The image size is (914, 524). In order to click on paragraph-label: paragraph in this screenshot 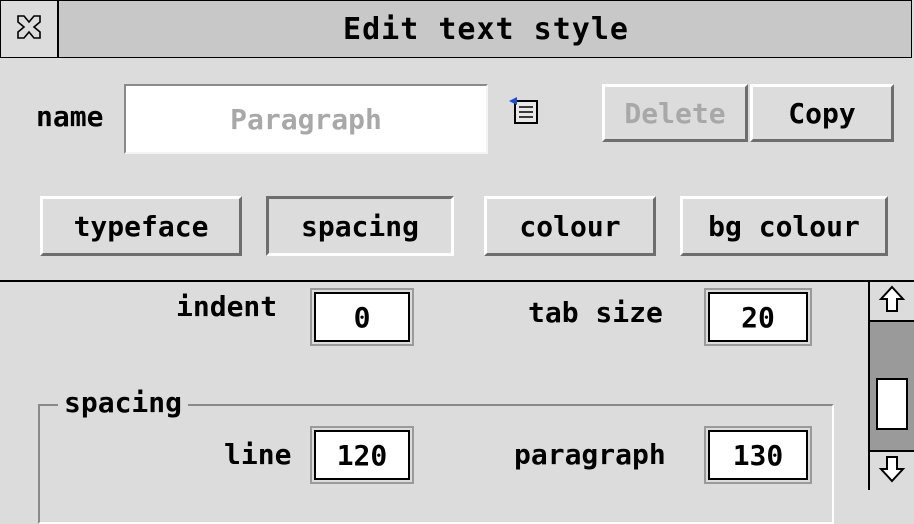, I will do `click(590, 454)`.